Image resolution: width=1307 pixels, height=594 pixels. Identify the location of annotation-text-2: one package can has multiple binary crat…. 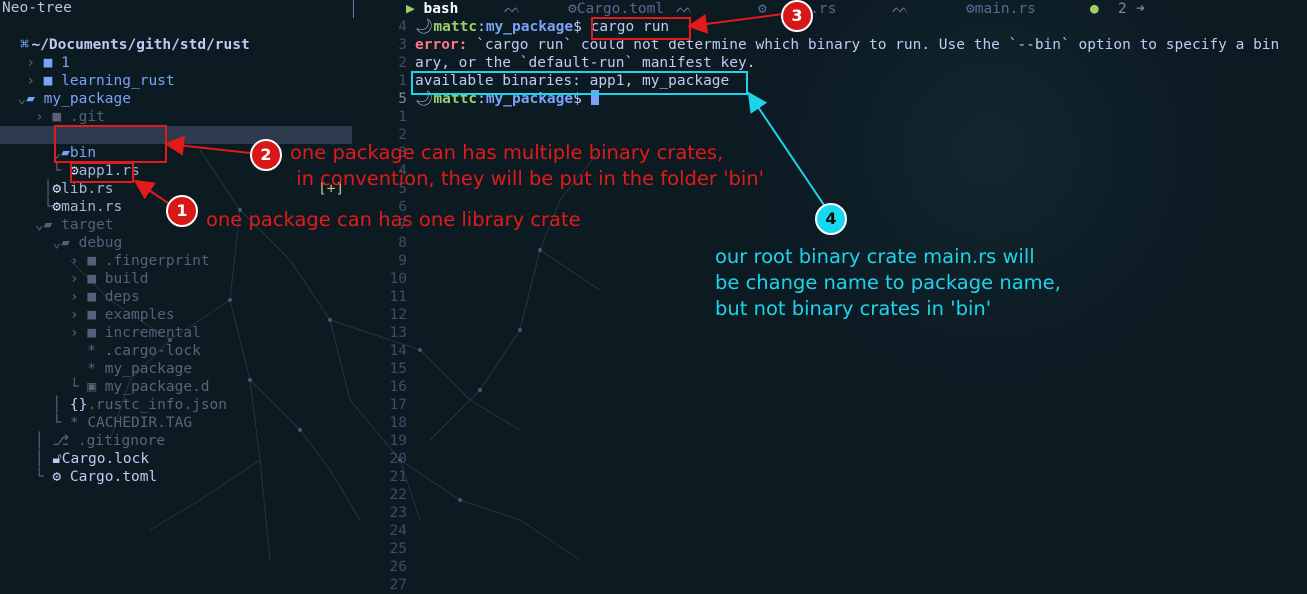
(527, 165).